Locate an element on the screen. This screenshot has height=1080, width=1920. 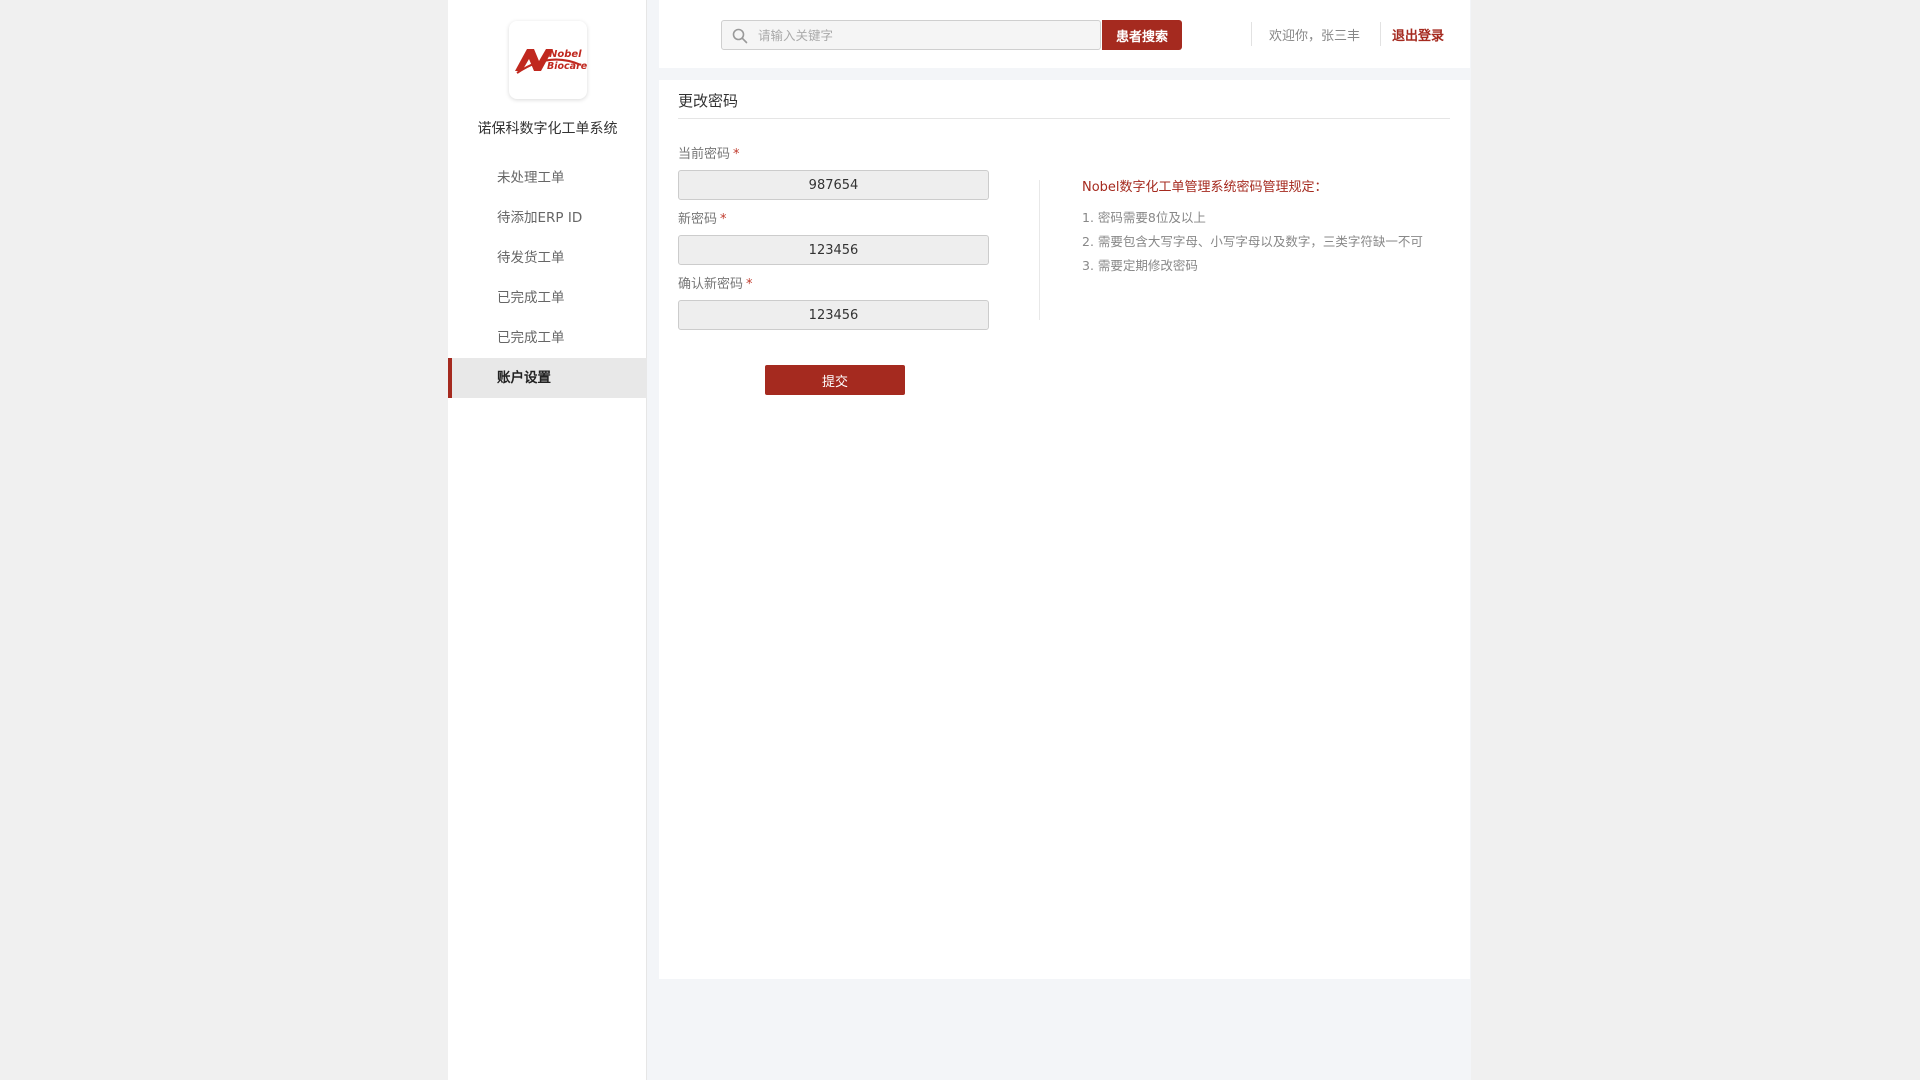
app-title: 诺保科数字化工单系统 is located at coordinates (547, 129).